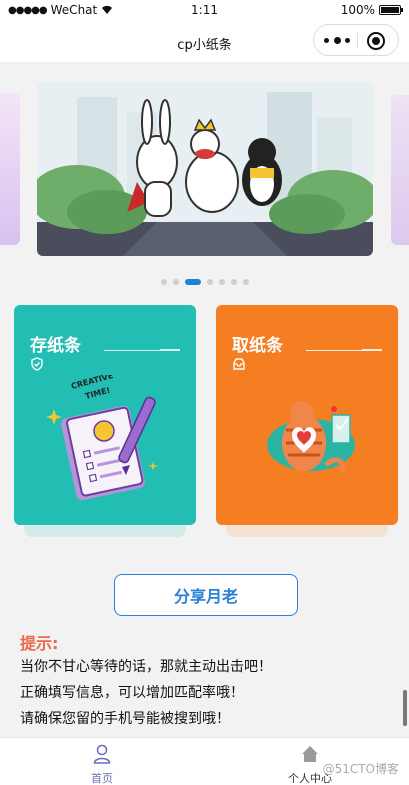 This screenshot has width=409, height=785. What do you see at coordinates (10, 169) in the screenshot?
I see `carousel-prev-slide` at bounding box center [10, 169].